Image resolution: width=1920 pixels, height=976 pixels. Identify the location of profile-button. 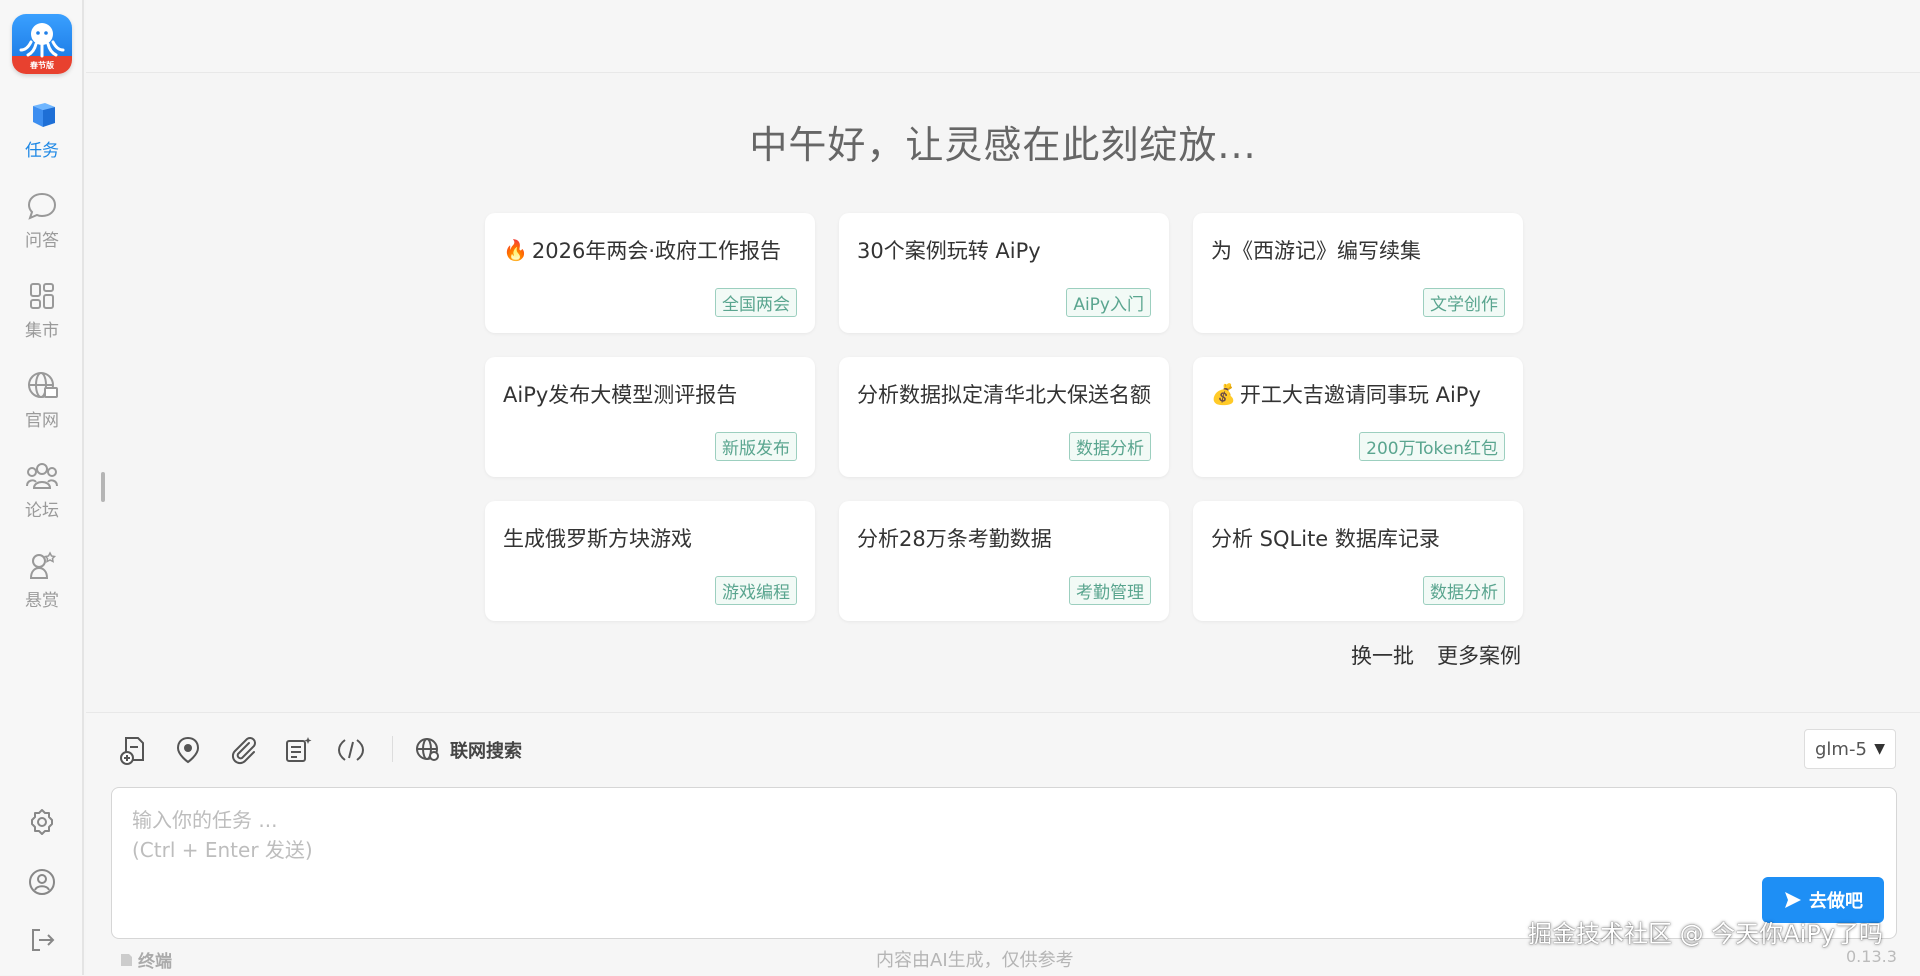
(42, 882).